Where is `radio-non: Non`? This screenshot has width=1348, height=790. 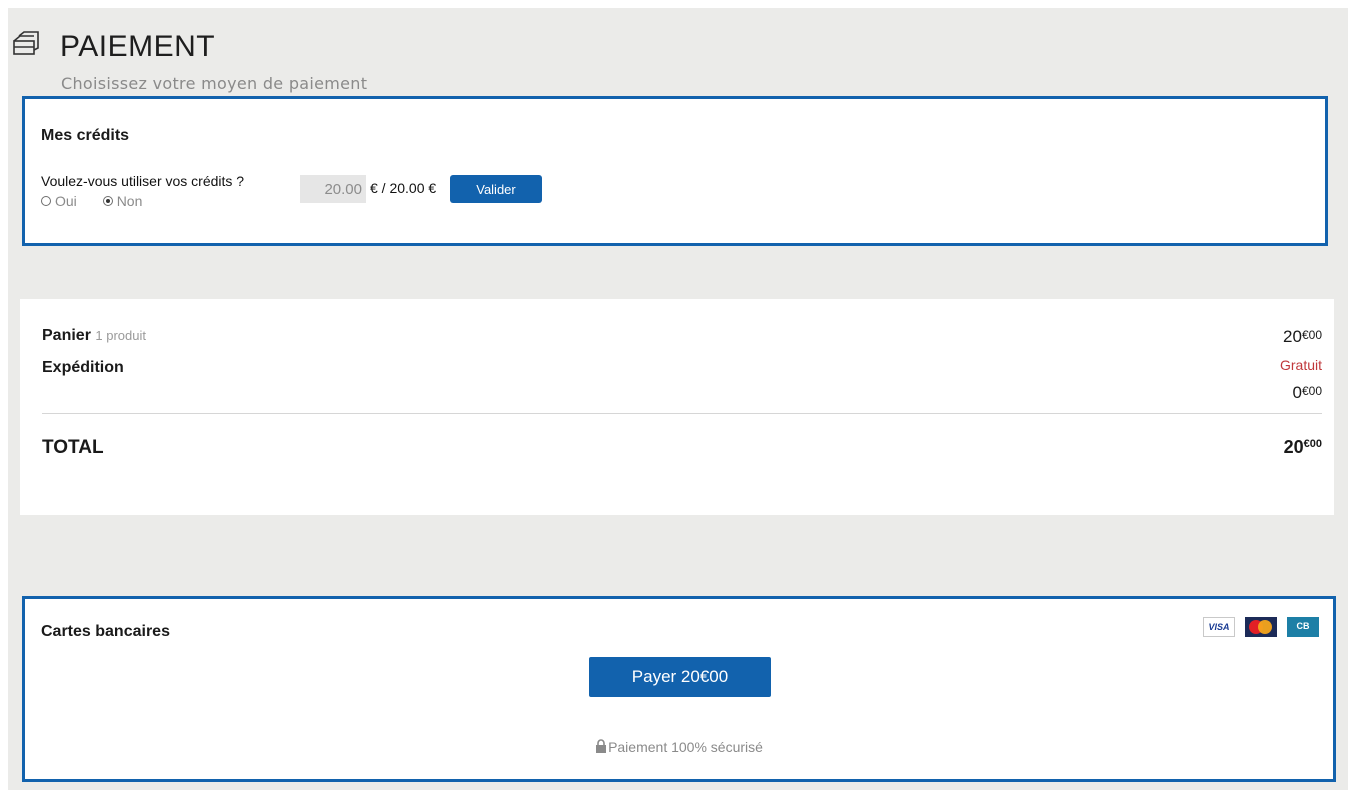
radio-non: Non is located at coordinates (122, 201).